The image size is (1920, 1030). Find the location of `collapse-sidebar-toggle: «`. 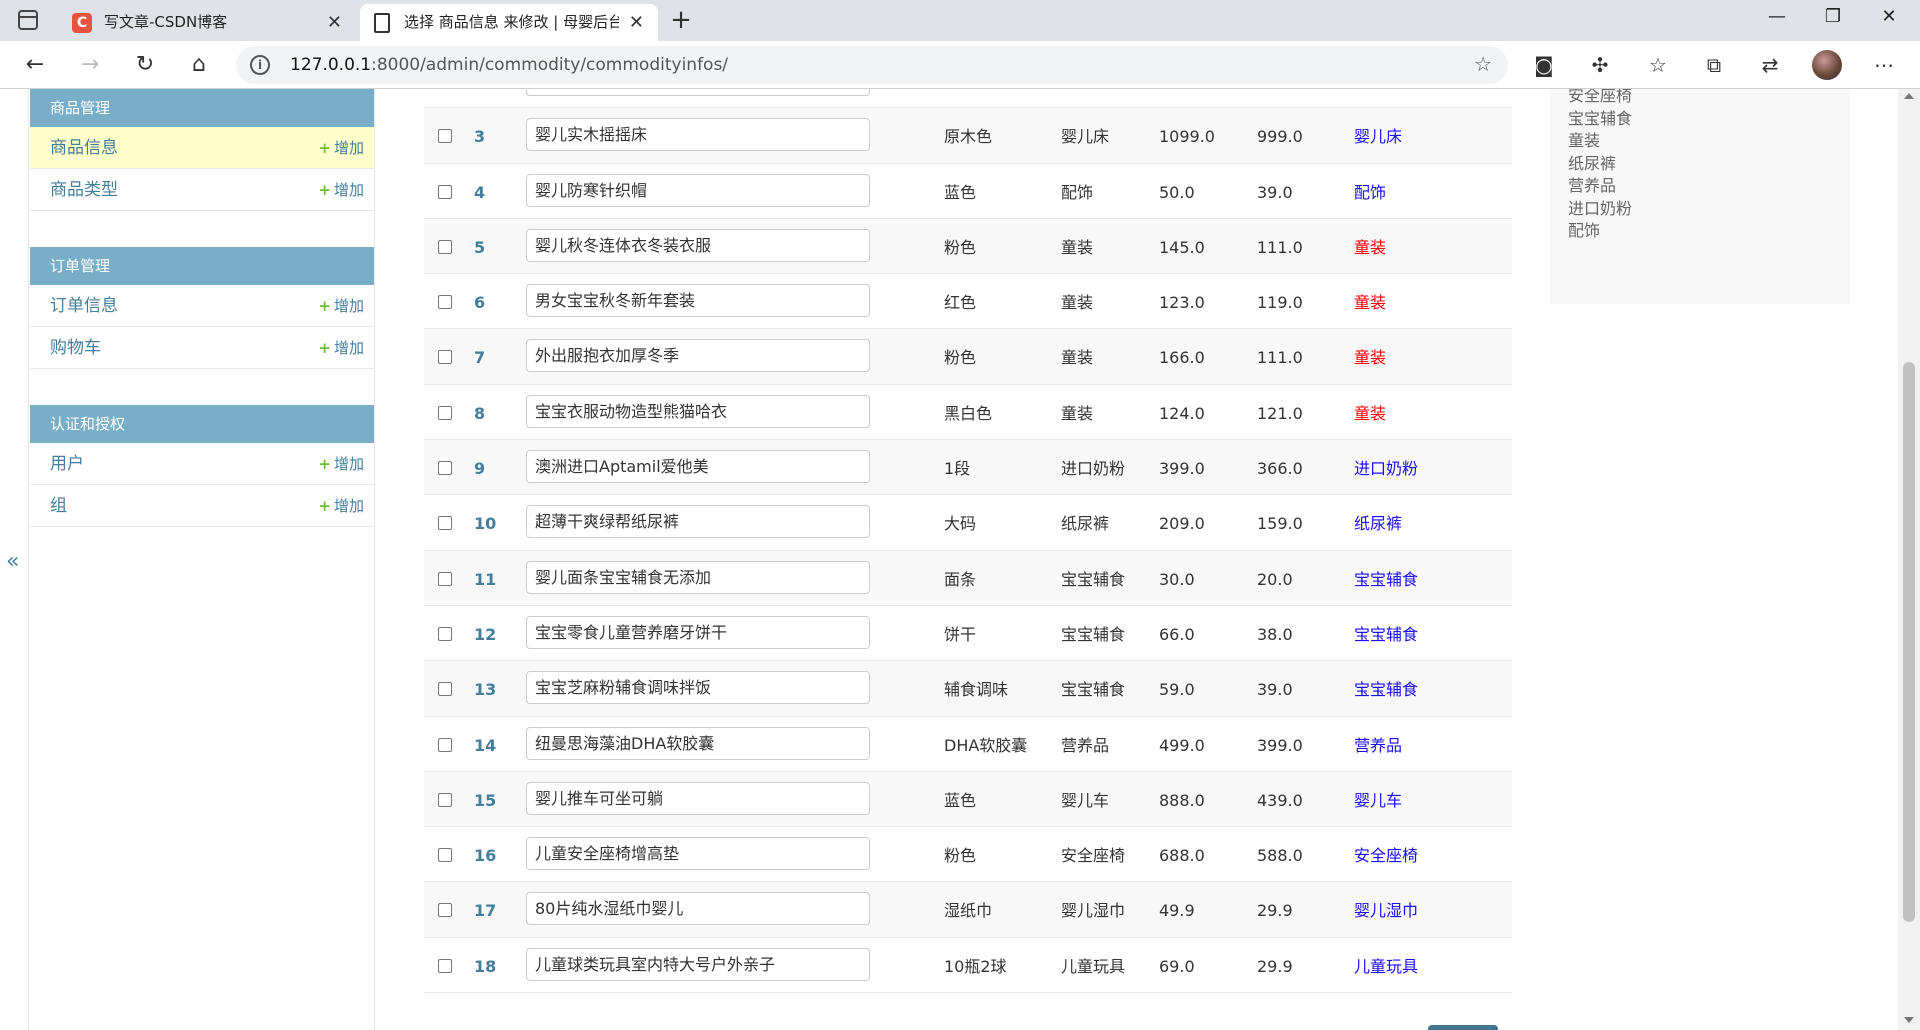

collapse-sidebar-toggle: « is located at coordinates (12, 561).